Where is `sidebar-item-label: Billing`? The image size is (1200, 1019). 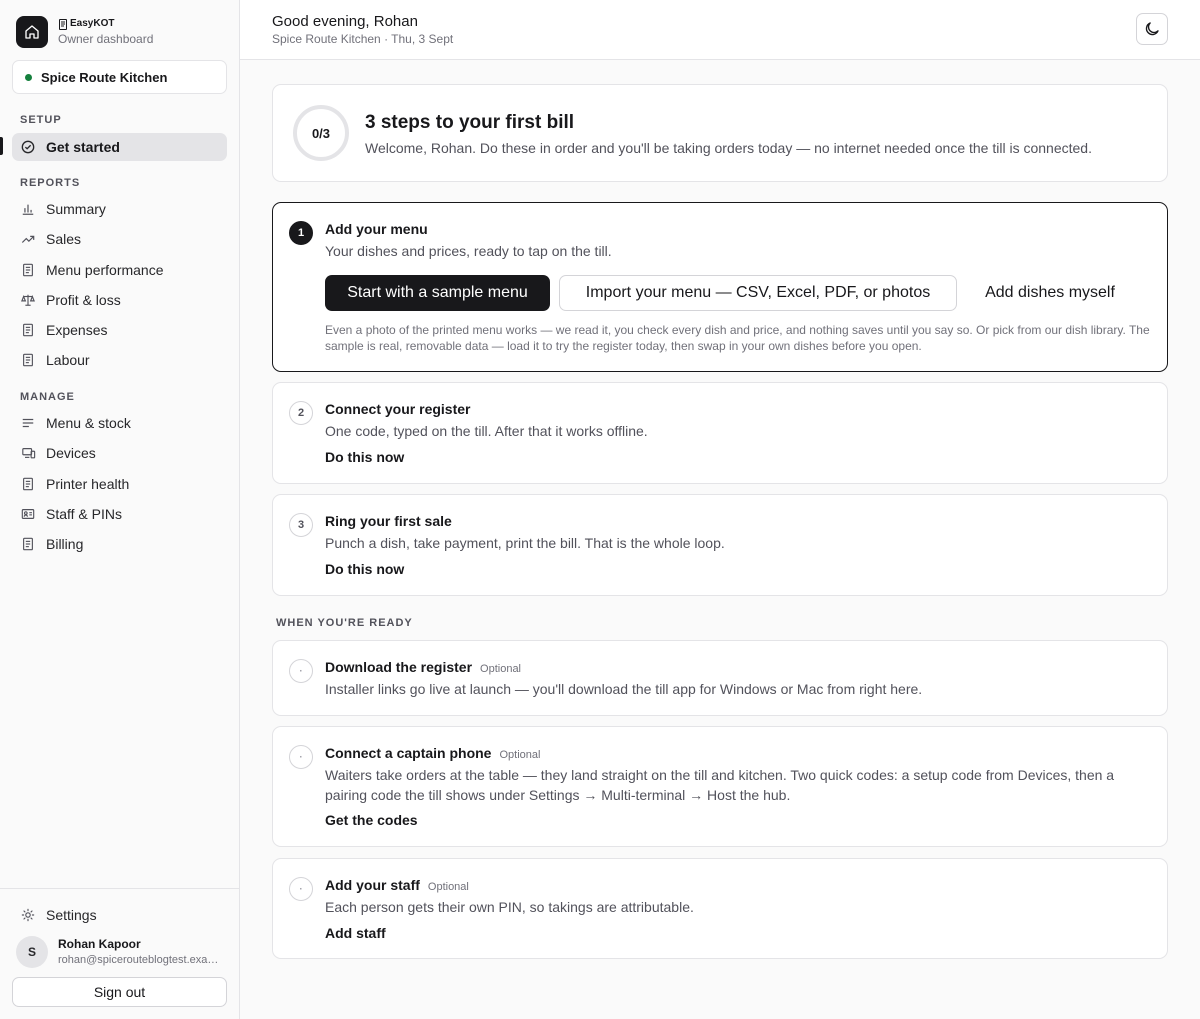 sidebar-item-label: Billing is located at coordinates (65, 544).